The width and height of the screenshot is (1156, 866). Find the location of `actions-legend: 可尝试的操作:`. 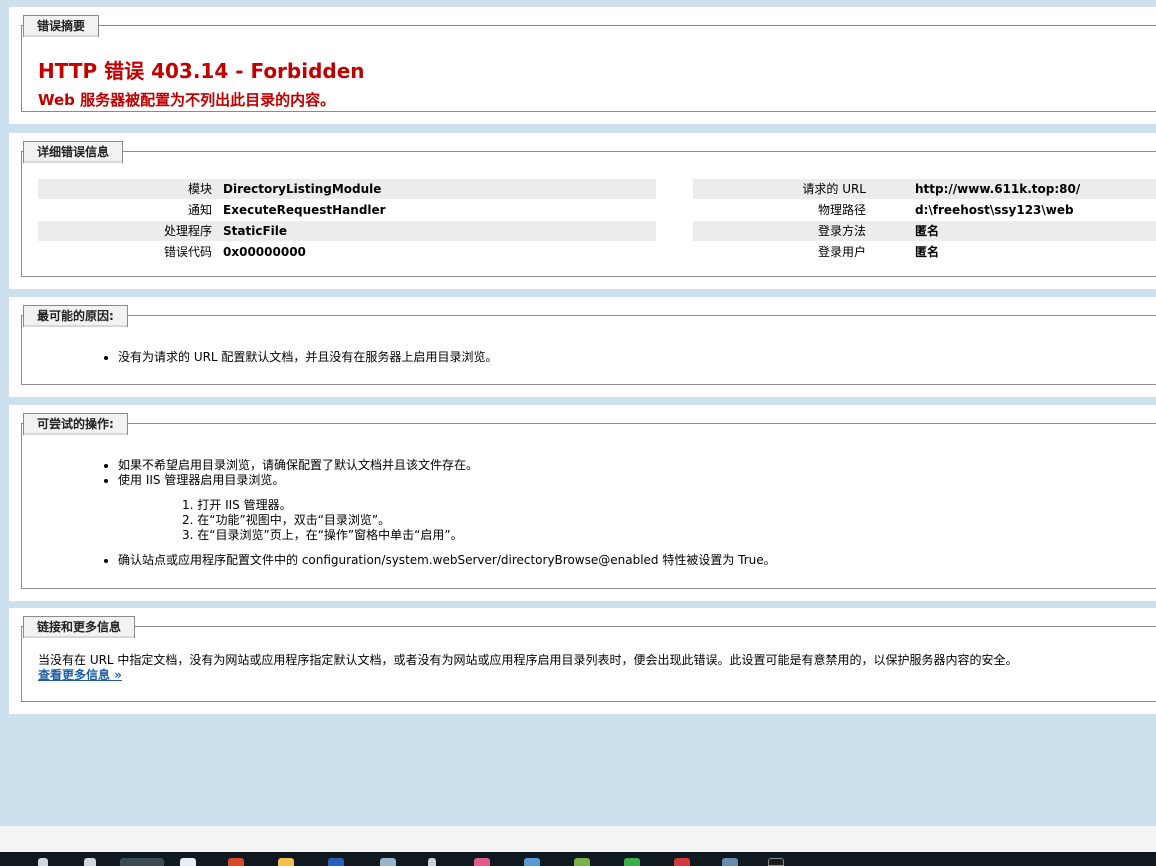

actions-legend: 可尝试的操作: is located at coordinates (75, 424).